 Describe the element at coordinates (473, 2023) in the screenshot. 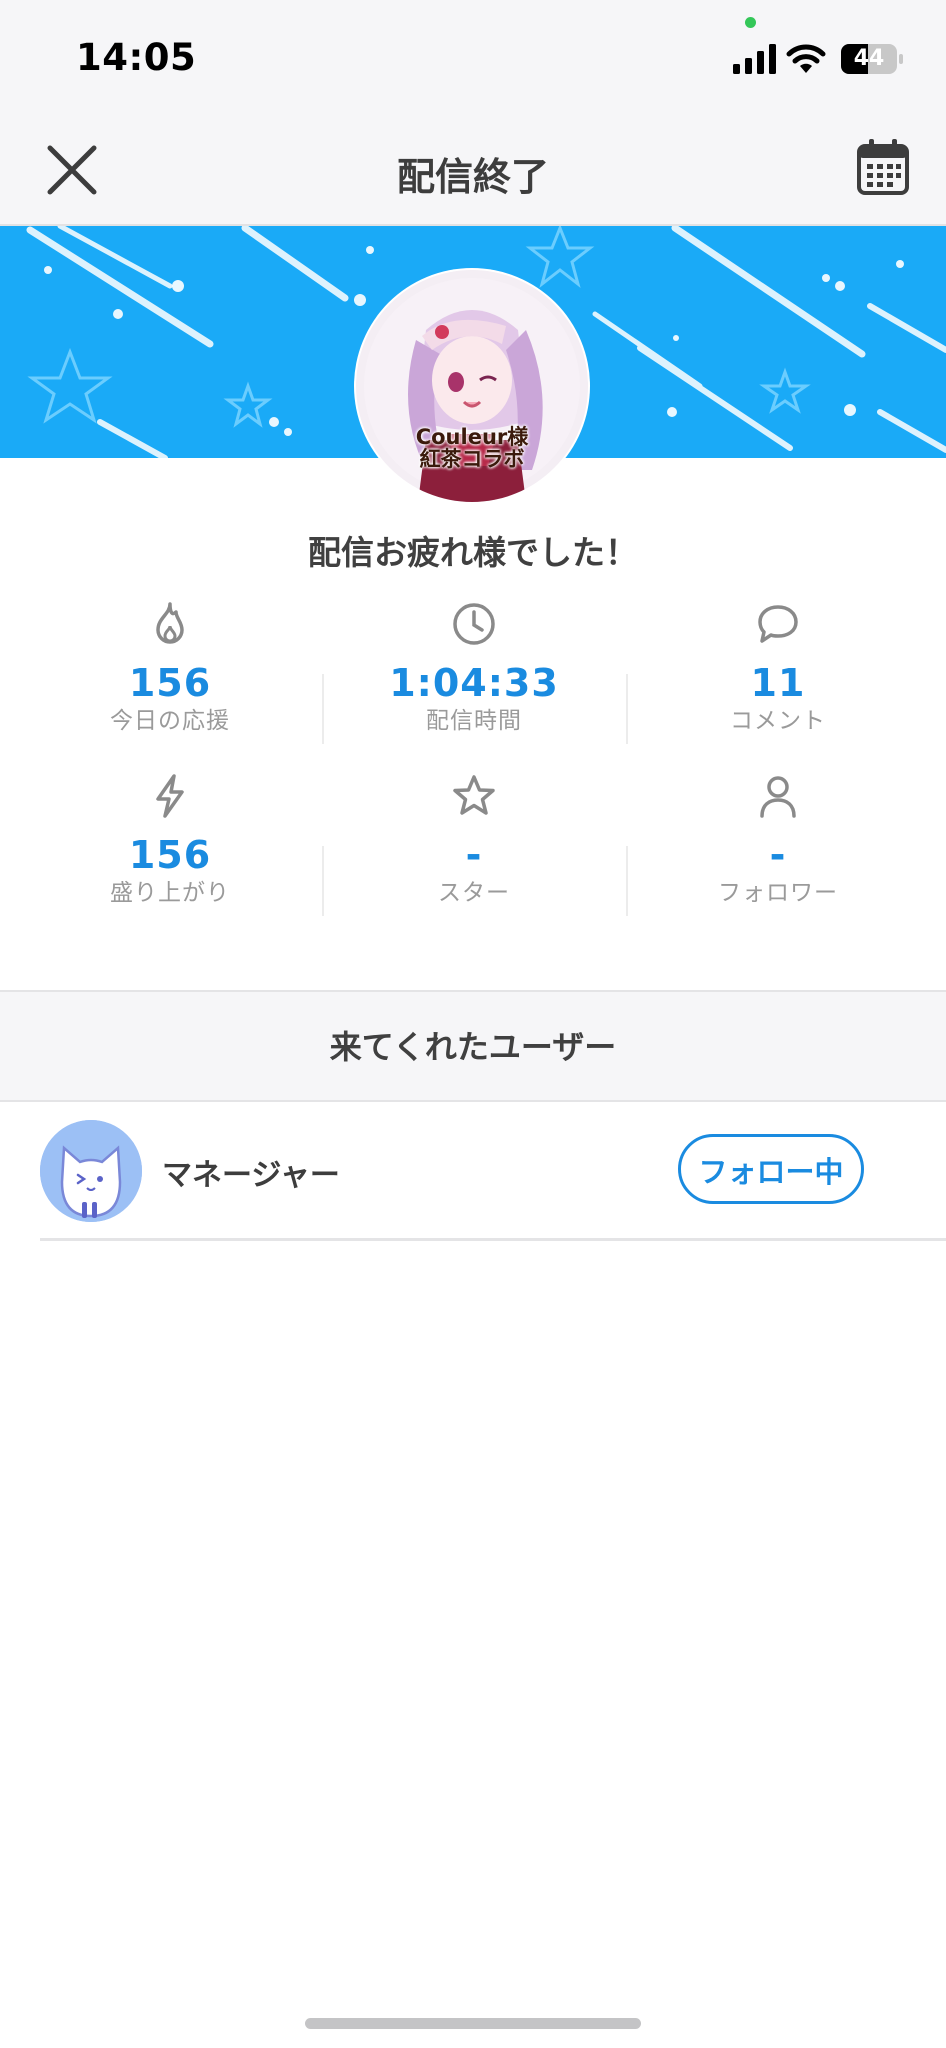

I see `home-indicator` at that location.